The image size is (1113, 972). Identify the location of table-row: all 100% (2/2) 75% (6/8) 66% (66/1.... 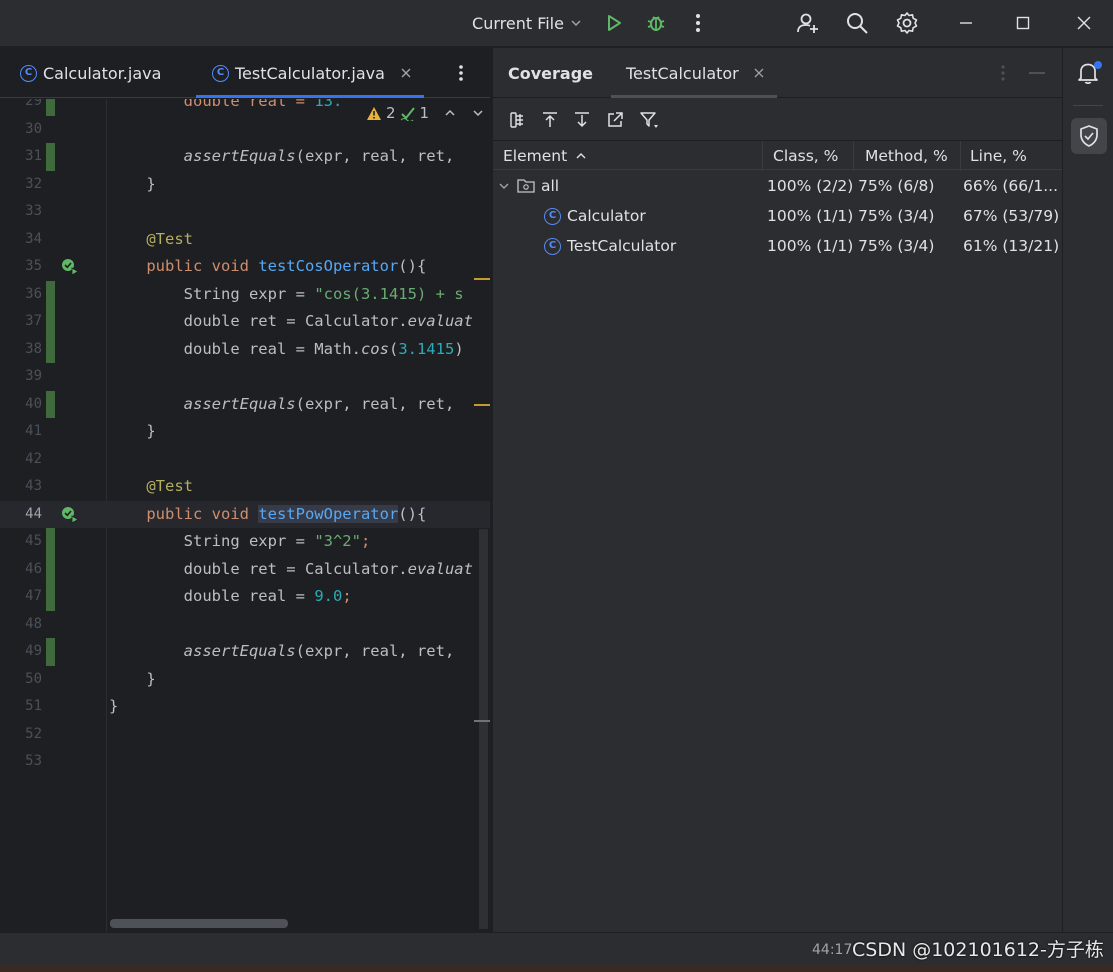
(778, 186).